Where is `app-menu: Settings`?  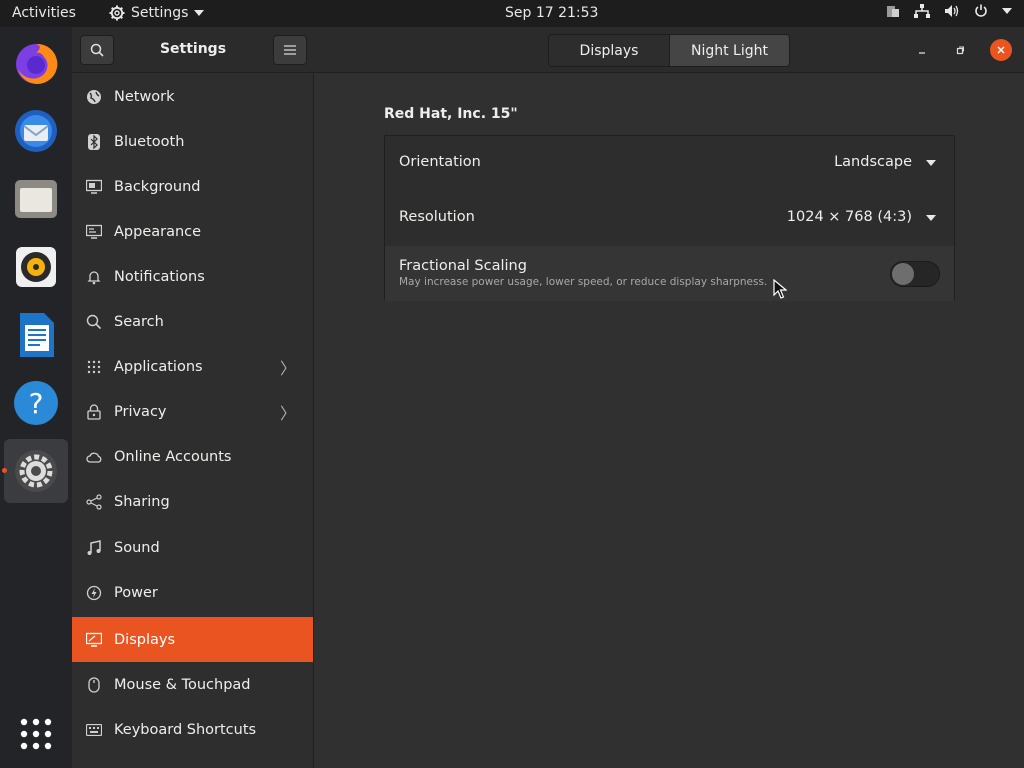
app-menu: Settings is located at coordinates (157, 13).